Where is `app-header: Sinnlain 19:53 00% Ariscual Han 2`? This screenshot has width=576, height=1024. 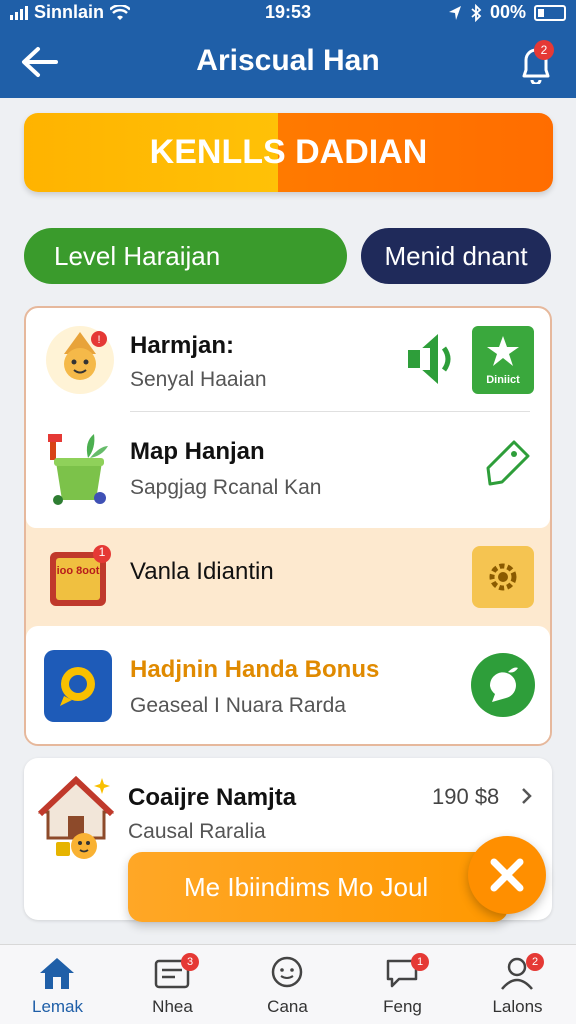
app-header: Sinnlain 19:53 00% Ariscual Han 2 is located at coordinates (288, 49).